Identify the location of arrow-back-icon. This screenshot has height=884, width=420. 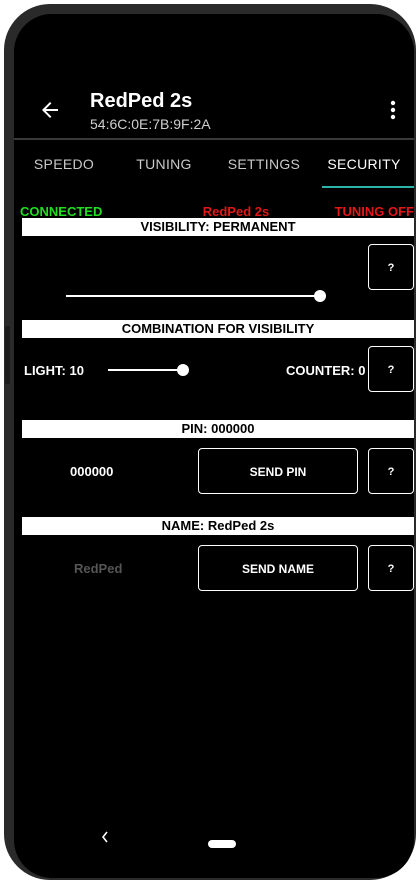
(50, 110).